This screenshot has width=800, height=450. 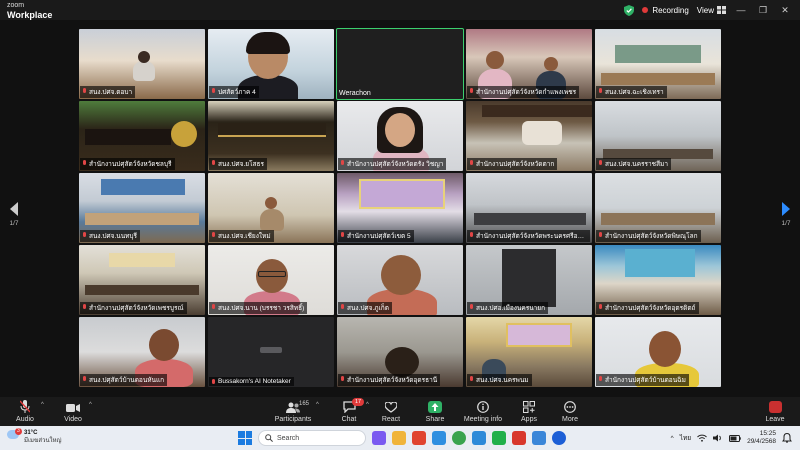 I want to click on language-indicator: ไทย, so click(x=685, y=438).